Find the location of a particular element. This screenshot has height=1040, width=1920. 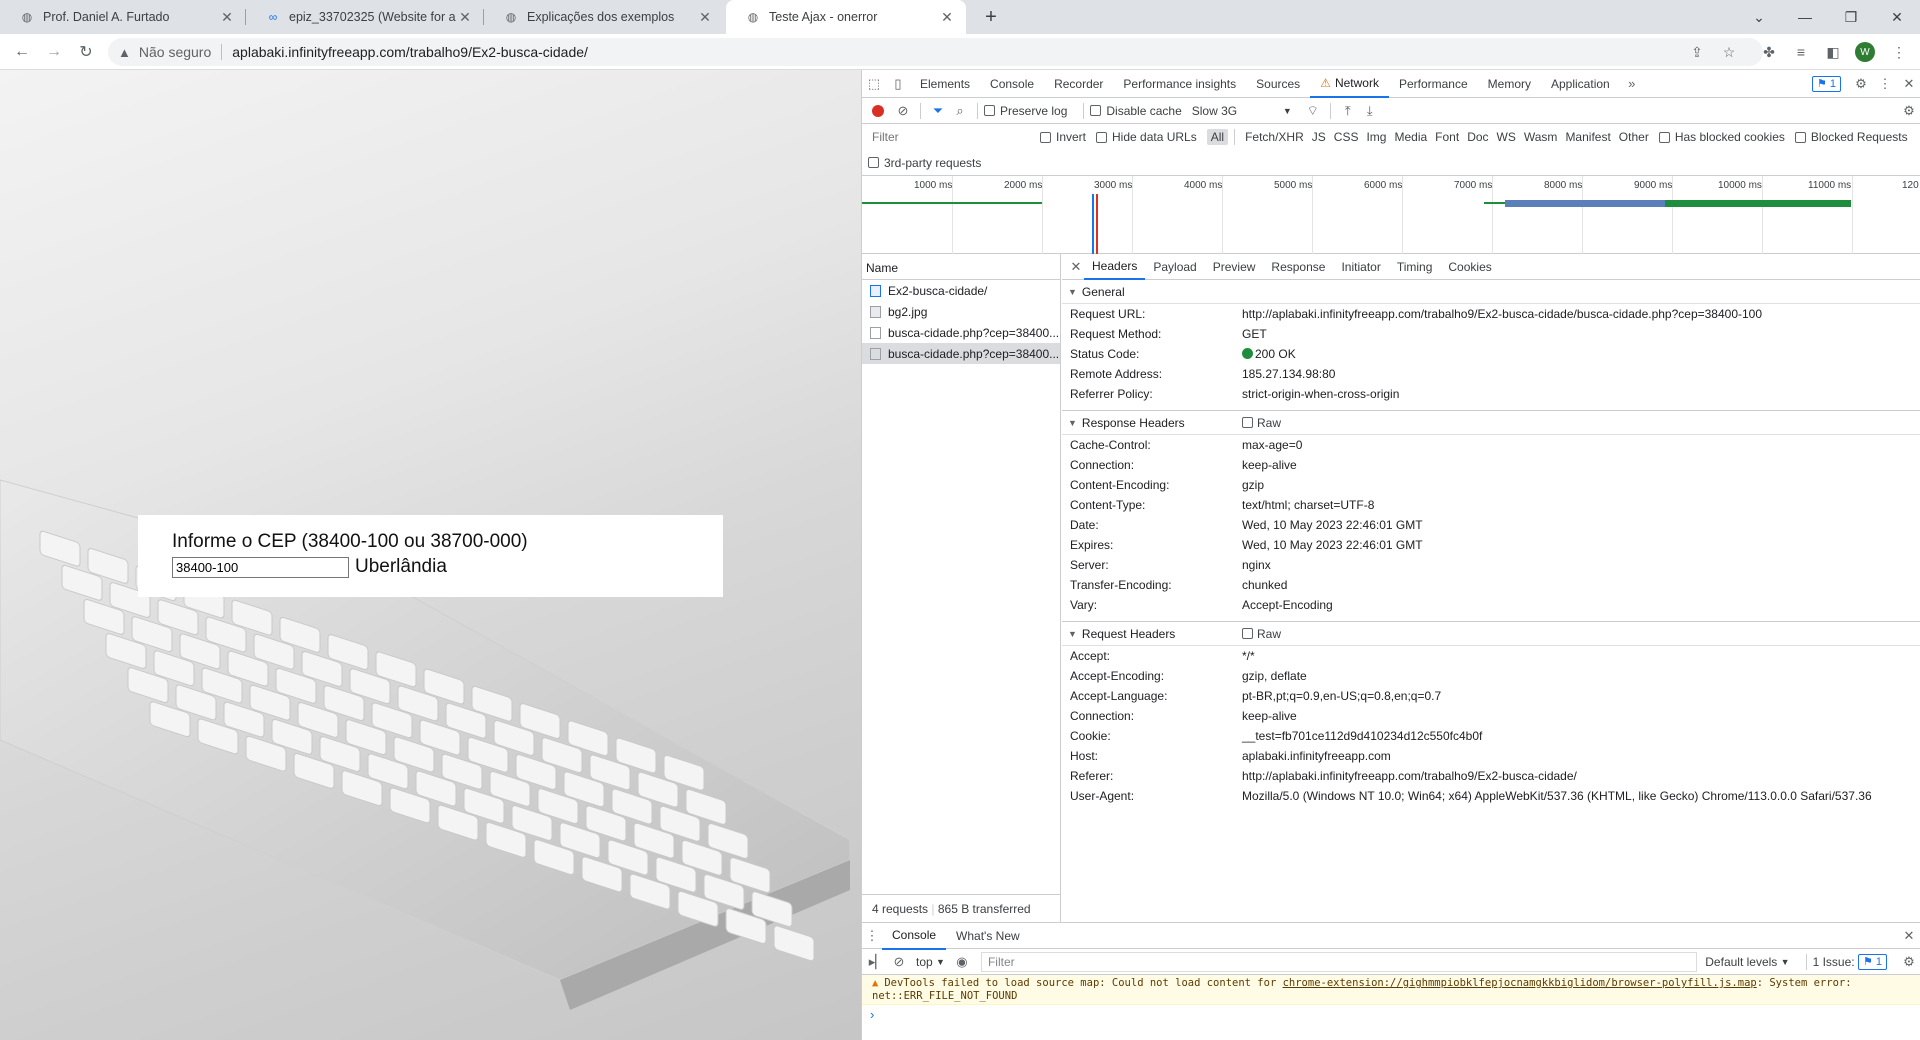

throttling-select: Slow 3G ▼ is located at coordinates (1242, 111).